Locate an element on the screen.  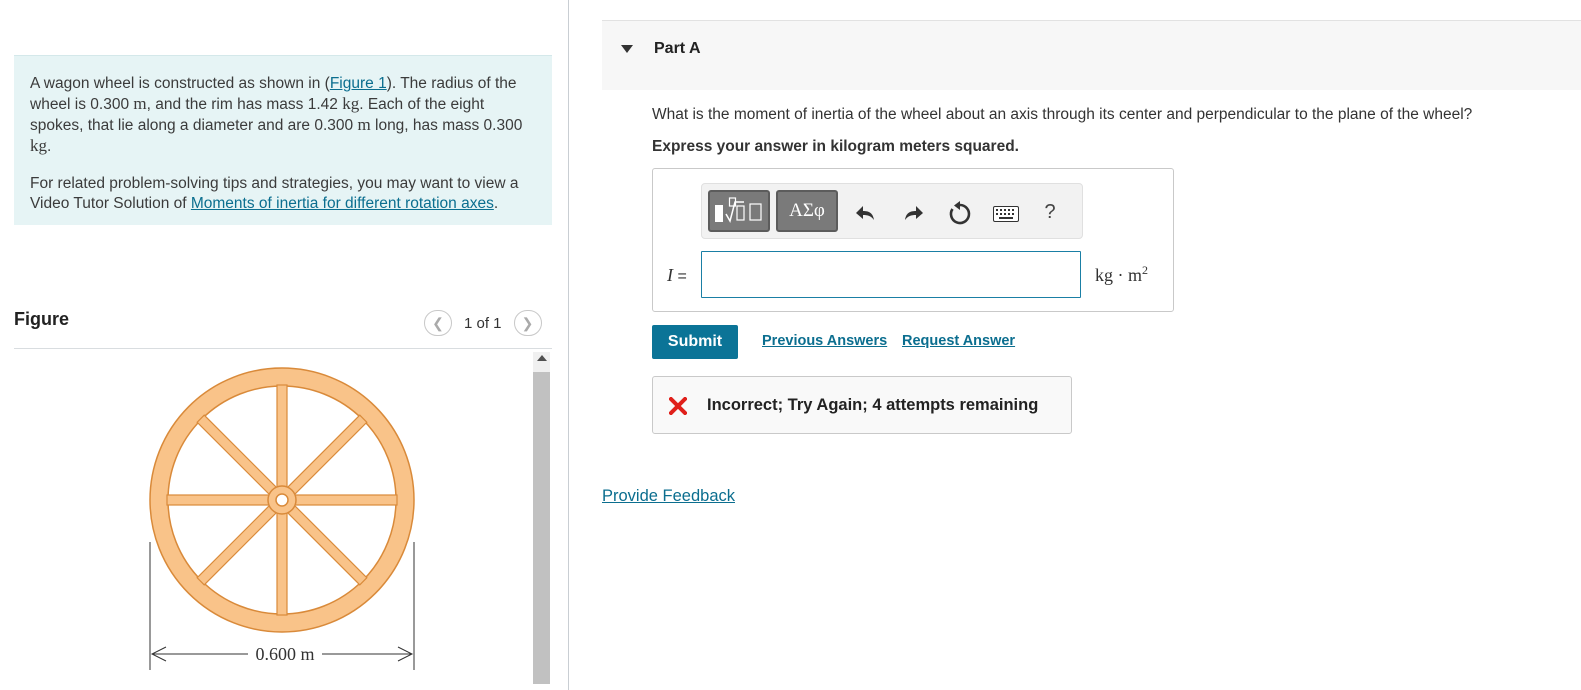
answer-unit: kg · m2 is located at coordinates (1121, 274).